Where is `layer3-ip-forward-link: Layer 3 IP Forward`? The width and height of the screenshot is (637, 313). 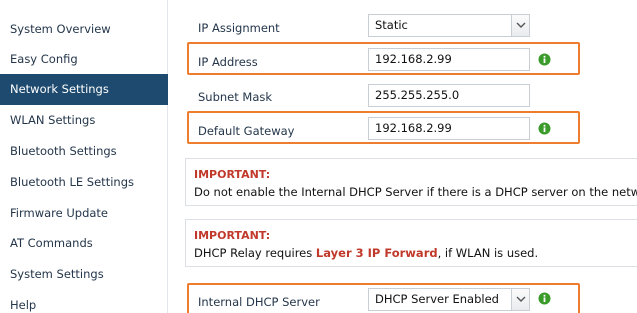
layer3-ip-forward-link: Layer 3 IP Forward is located at coordinates (377, 253).